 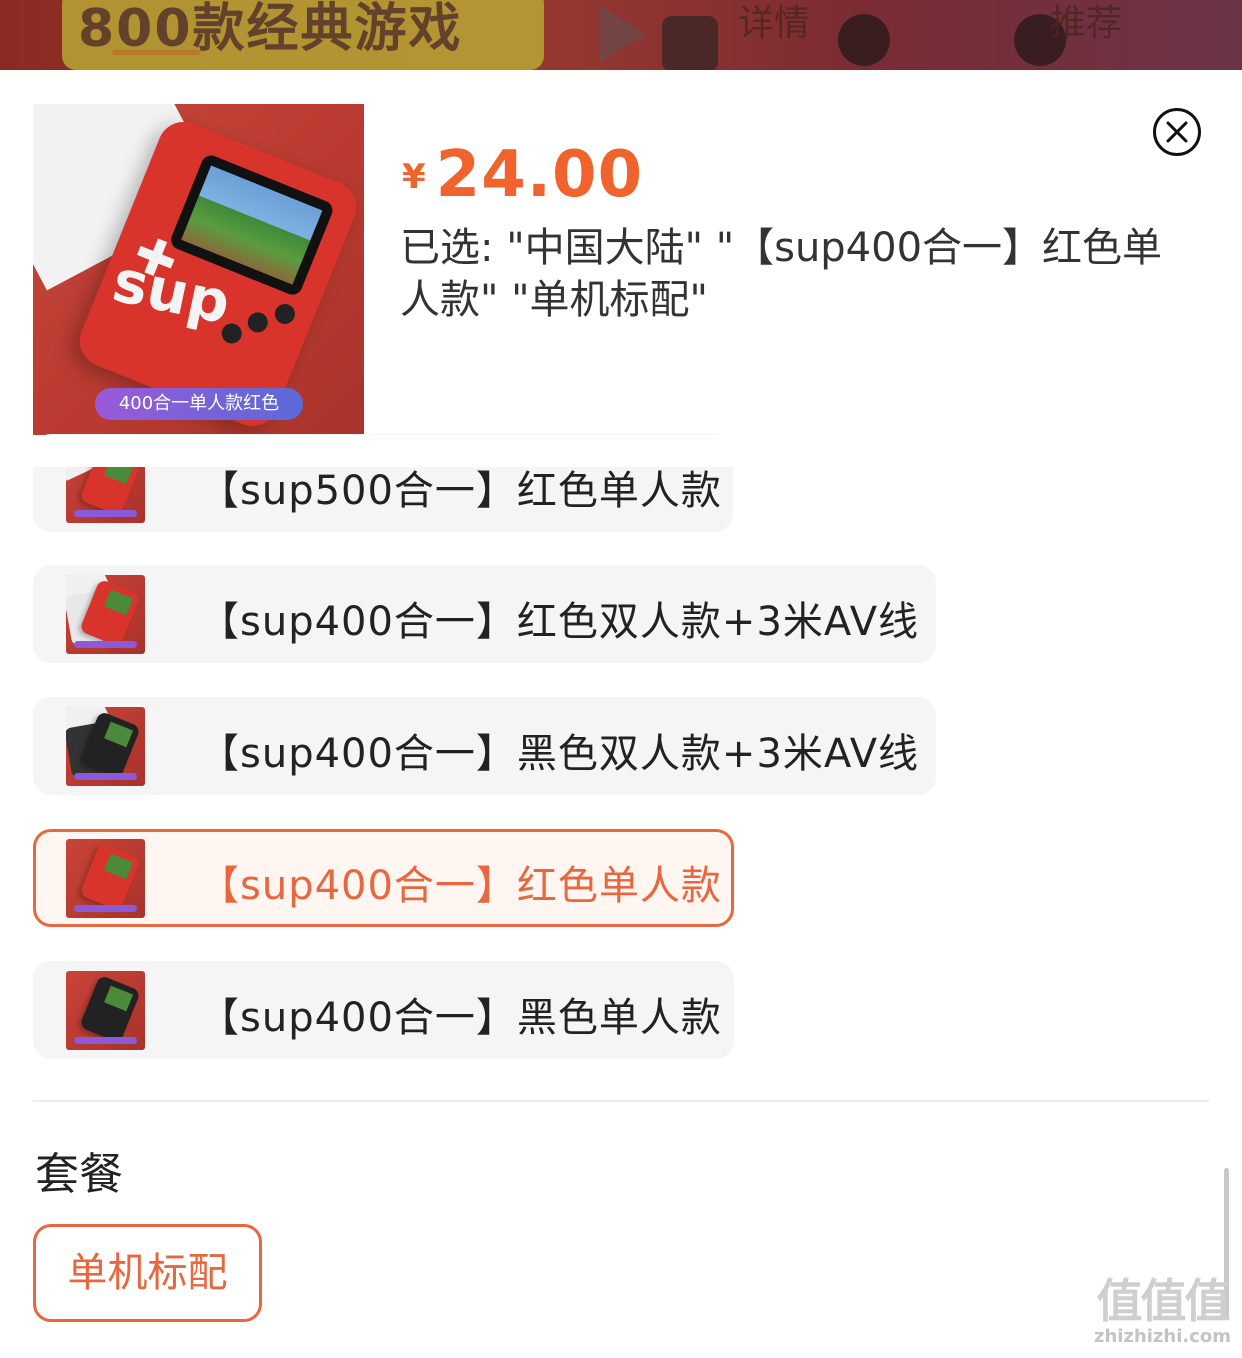 I want to click on watermark: 值值值 zhizhizhi.com, so click(x=1162, y=1312).